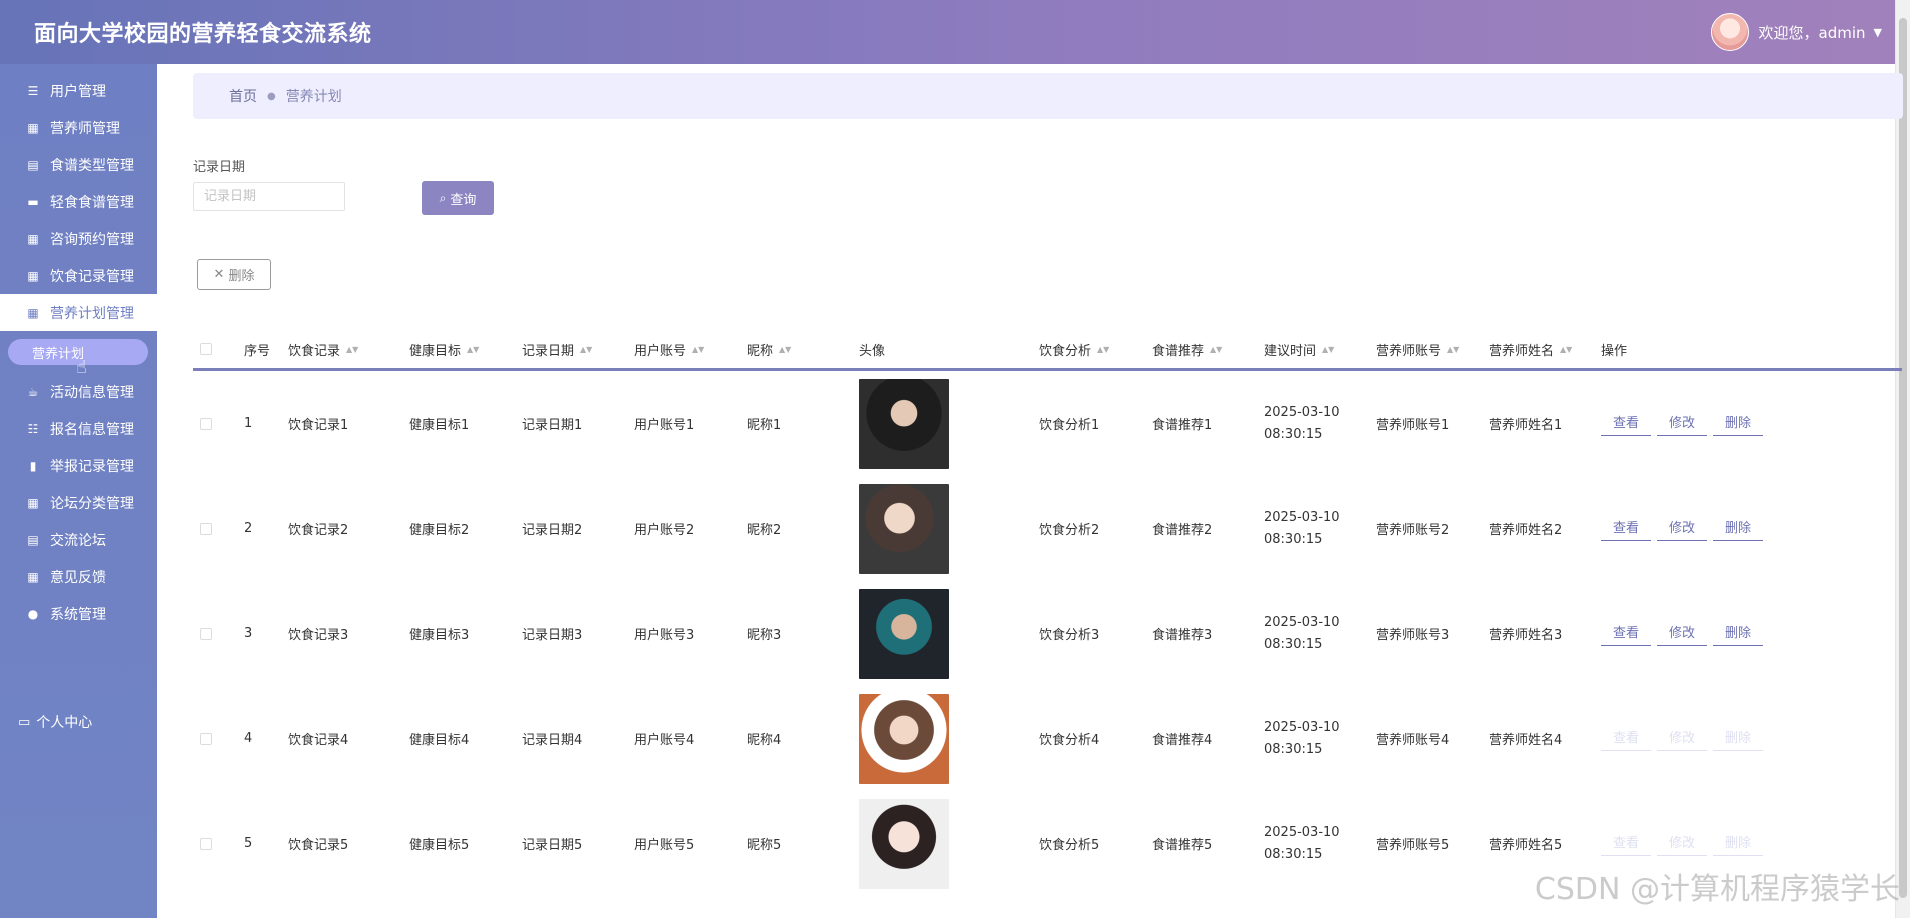 Image resolution: width=1910 pixels, height=918 pixels. What do you see at coordinates (1812, 32) in the screenshot?
I see `welcome-text: 欢迎您，admin` at bounding box center [1812, 32].